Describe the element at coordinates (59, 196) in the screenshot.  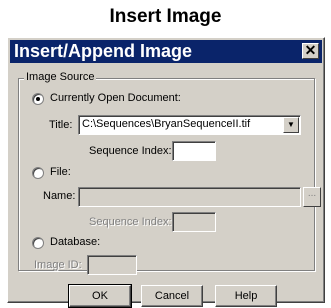
I see `name-label: Name:` at that location.